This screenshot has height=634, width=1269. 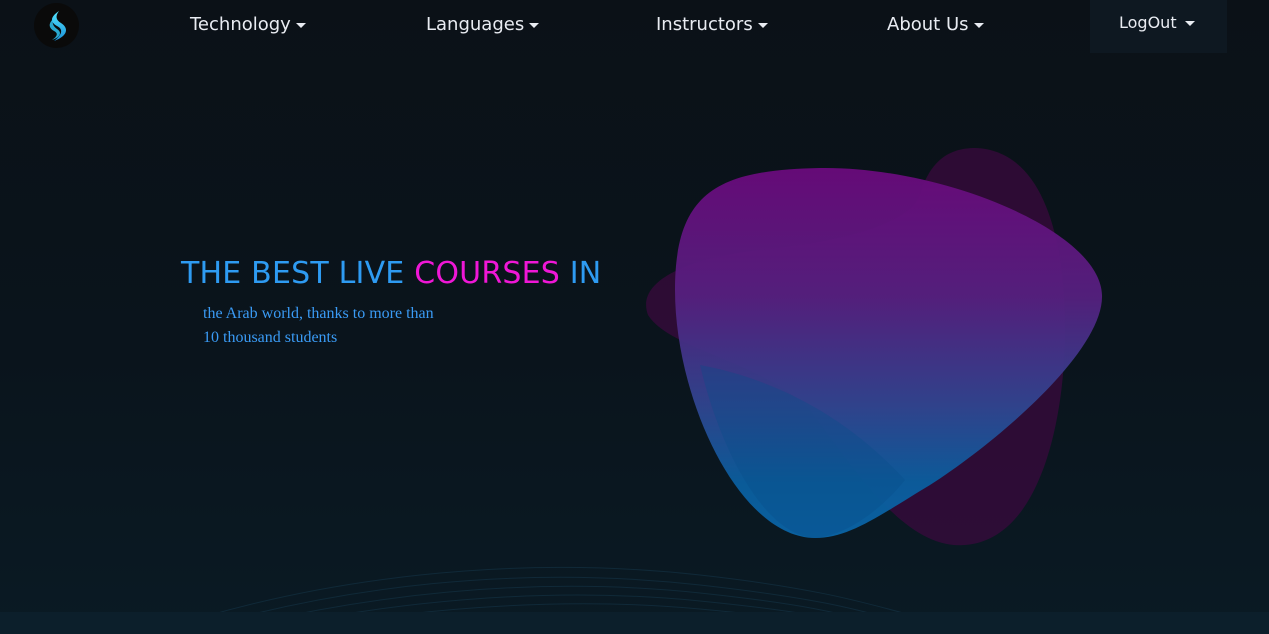 I want to click on hero-title-part1: THE BEST LIVE, so click(x=298, y=273).